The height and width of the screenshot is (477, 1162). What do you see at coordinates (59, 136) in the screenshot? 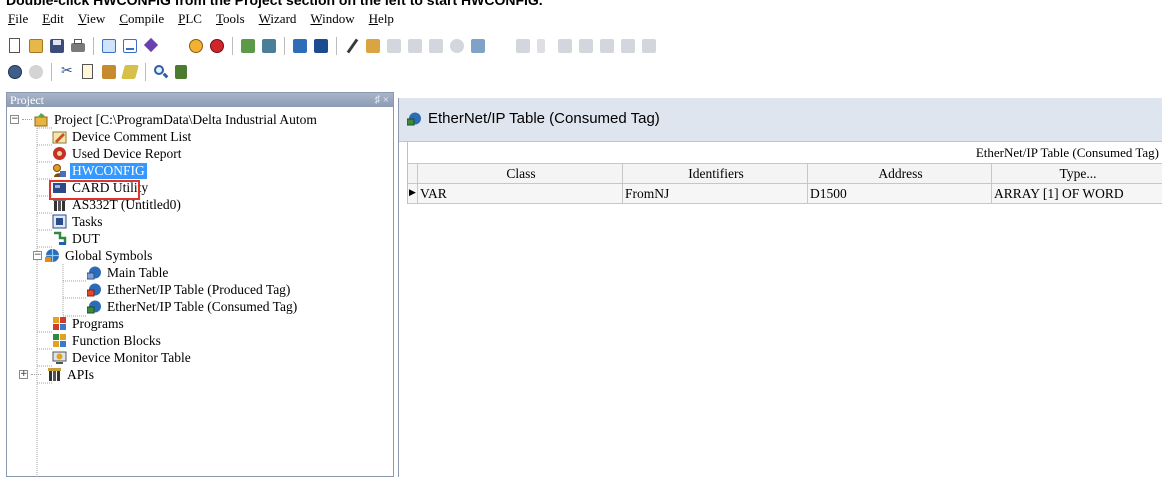
I see `comment-pencil-icon` at bounding box center [59, 136].